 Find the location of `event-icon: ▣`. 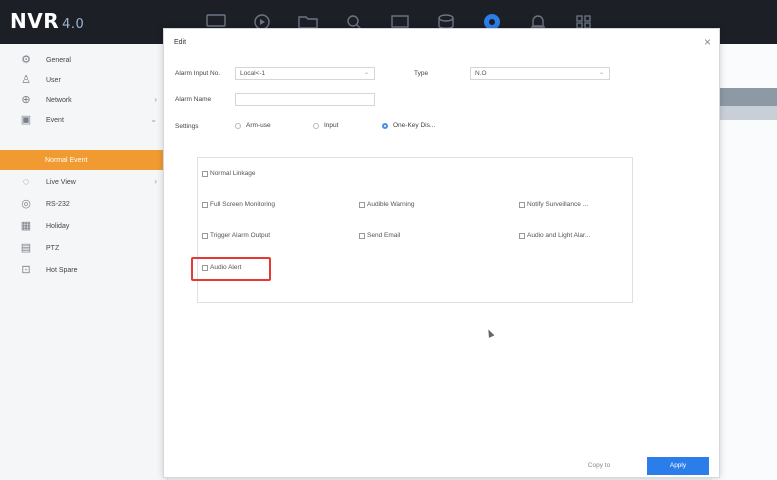

event-icon: ▣ is located at coordinates (26, 120).